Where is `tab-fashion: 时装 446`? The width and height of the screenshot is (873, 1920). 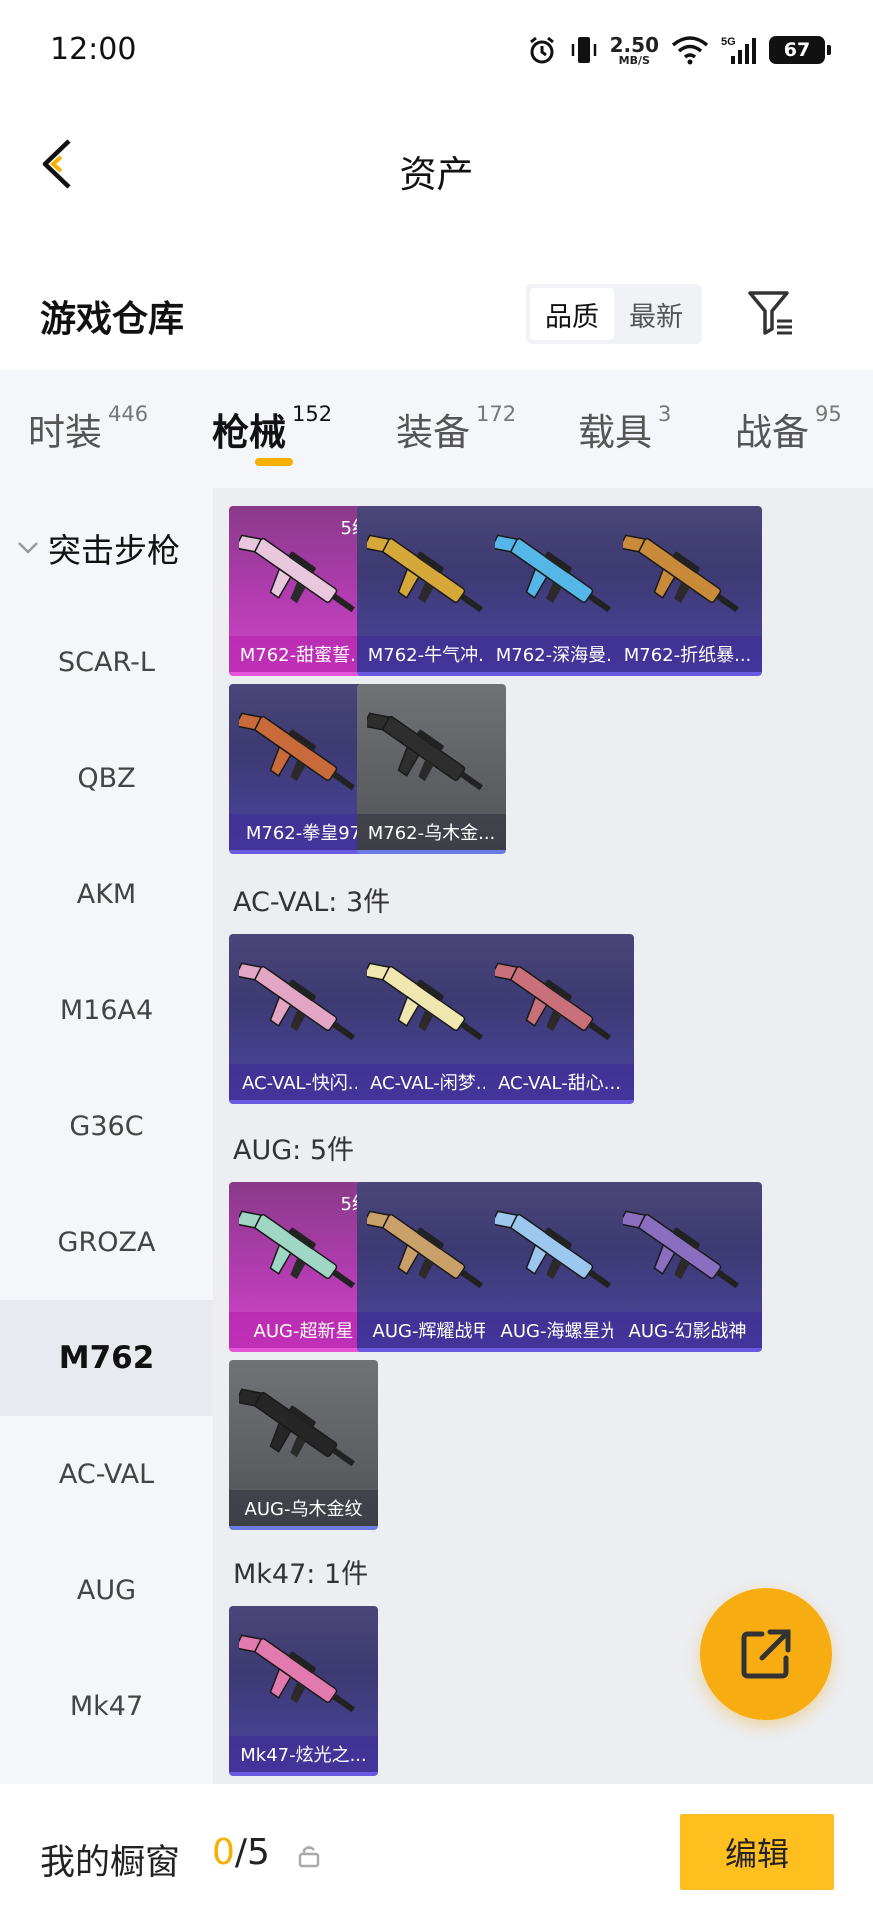 tab-fashion: 时装 446 is located at coordinates (88, 429).